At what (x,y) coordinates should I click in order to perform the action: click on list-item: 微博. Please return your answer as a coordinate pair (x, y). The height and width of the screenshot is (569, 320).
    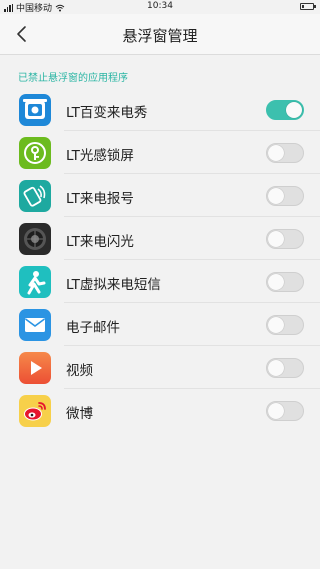
    Looking at the image, I should click on (160, 410).